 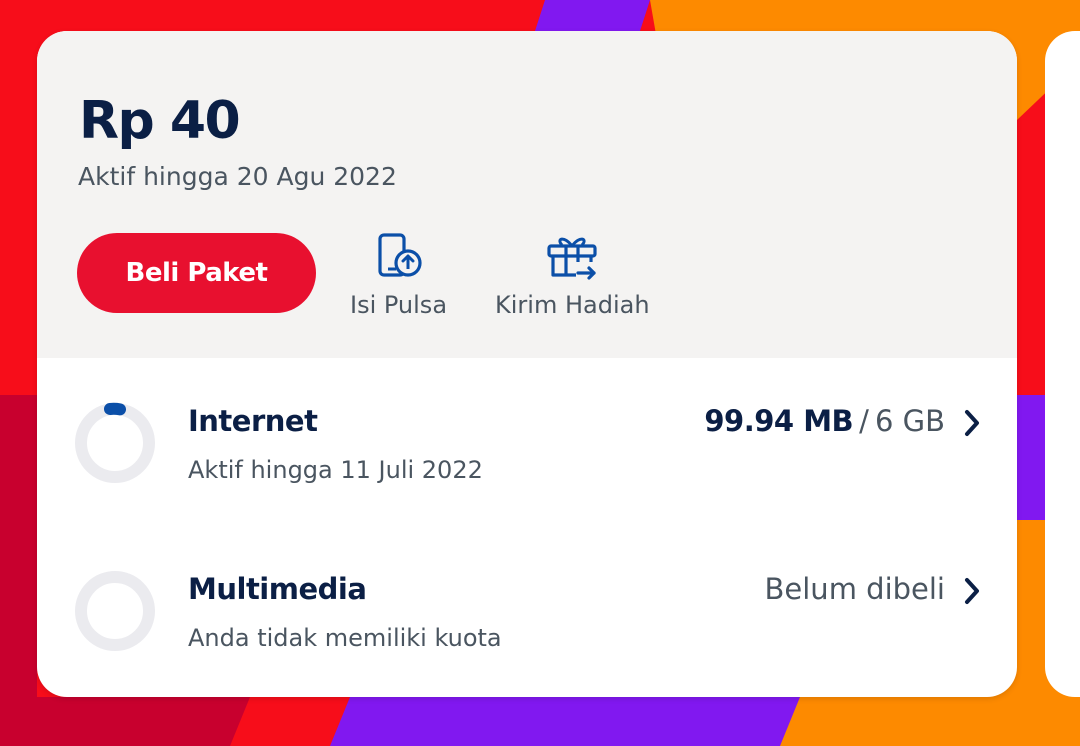 I want to click on multimedia-subtitle: Anda tidak memiliki kuota, so click(x=345, y=638).